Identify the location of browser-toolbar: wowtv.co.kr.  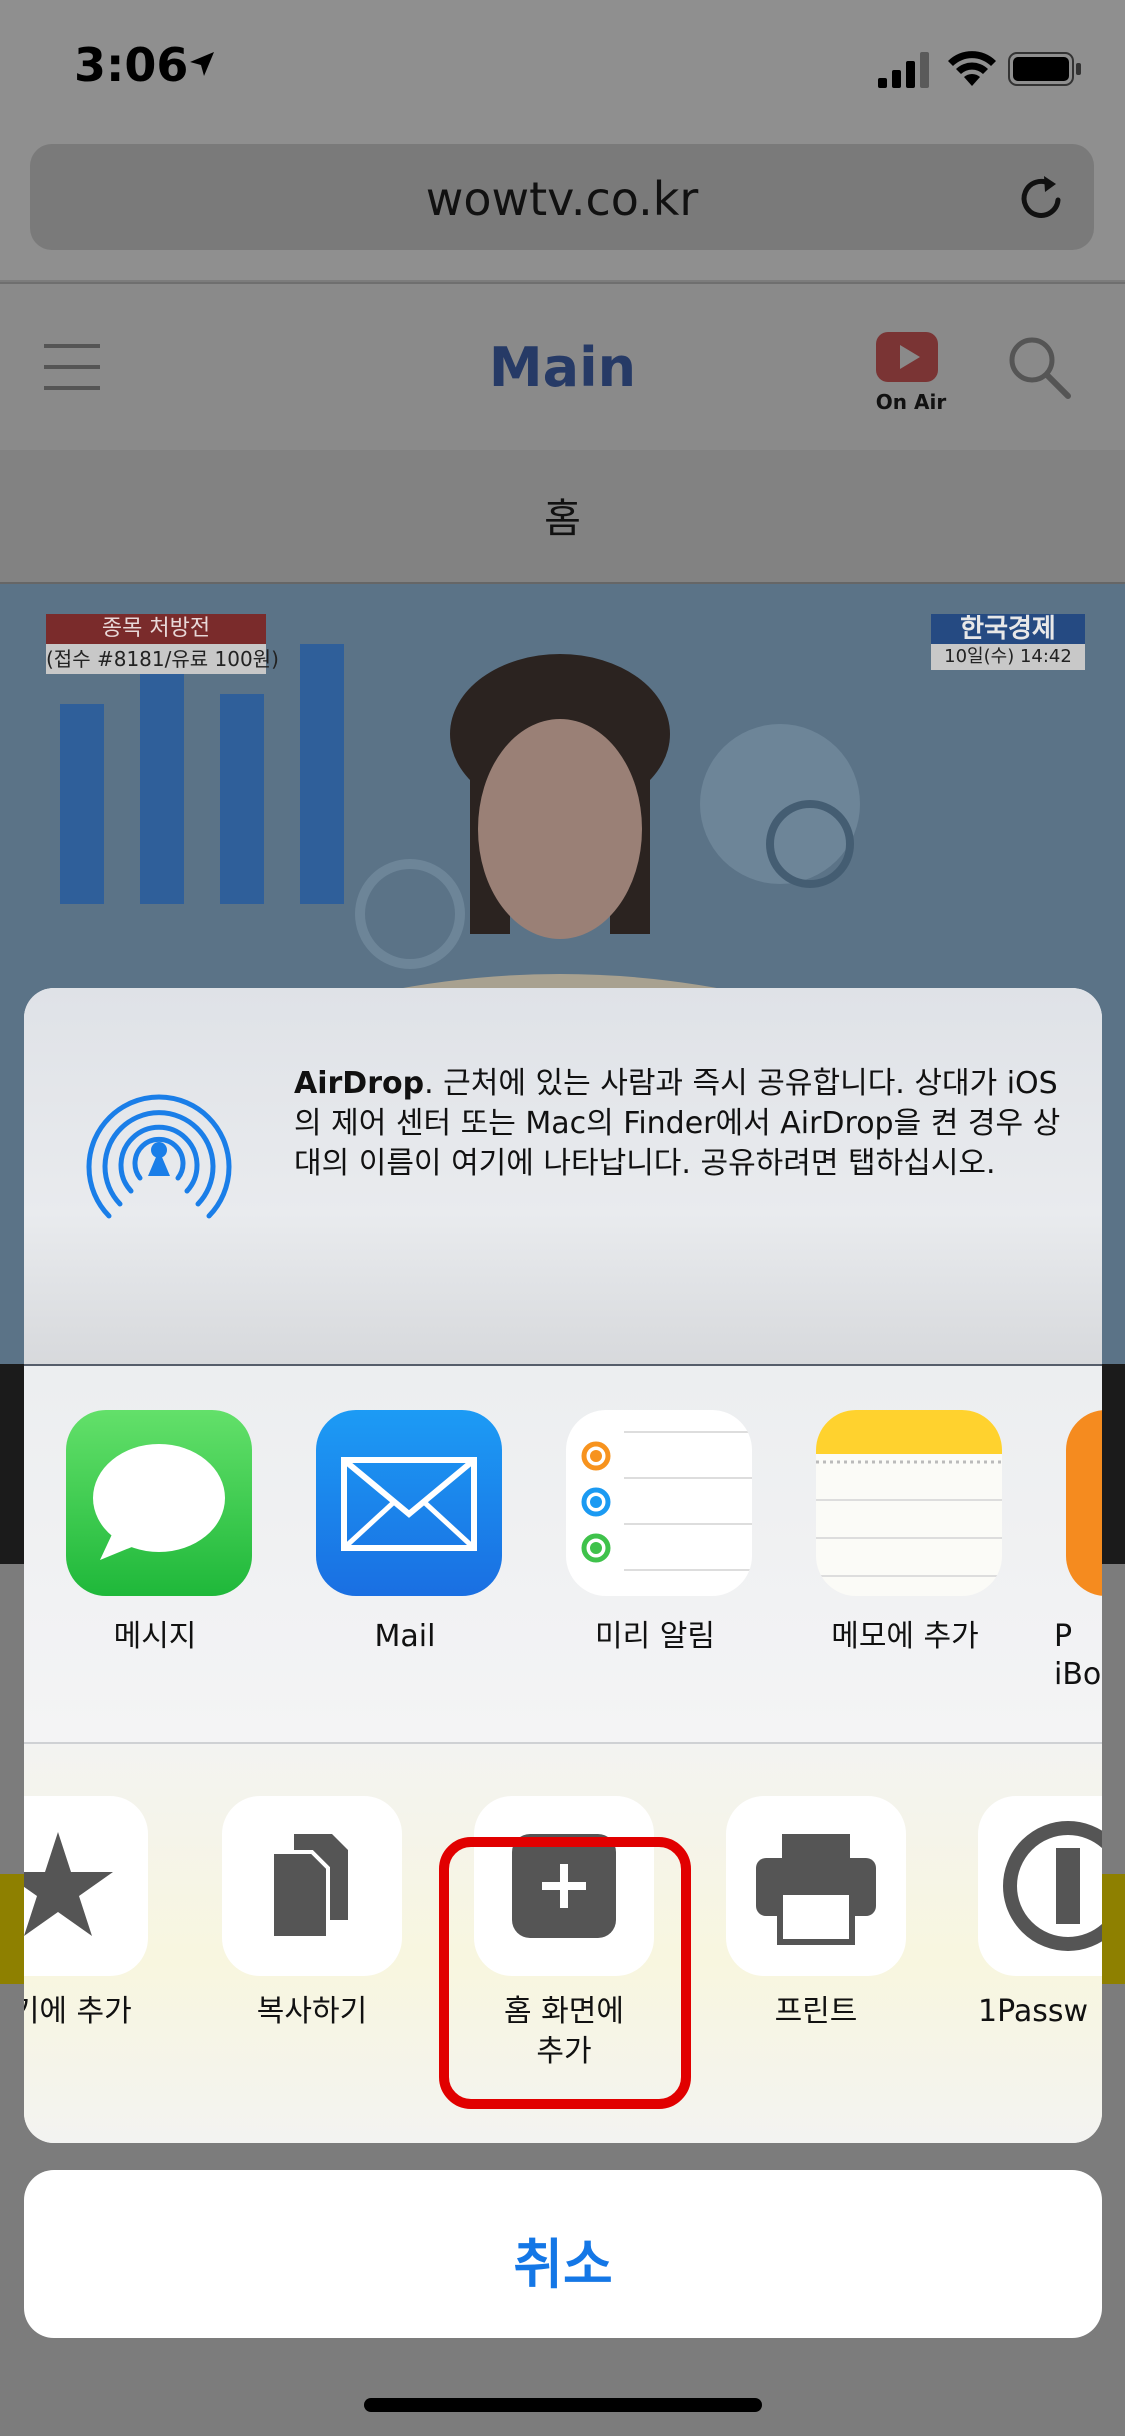
(562, 210).